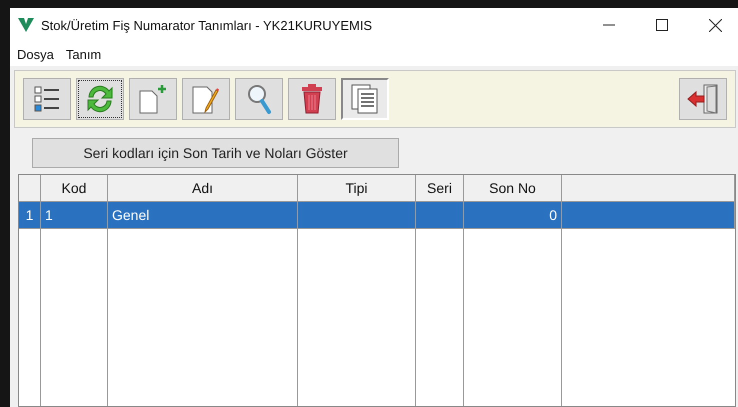 Image resolution: width=738 pixels, height=407 pixels. I want to click on table-cell: Genel, so click(203, 215).